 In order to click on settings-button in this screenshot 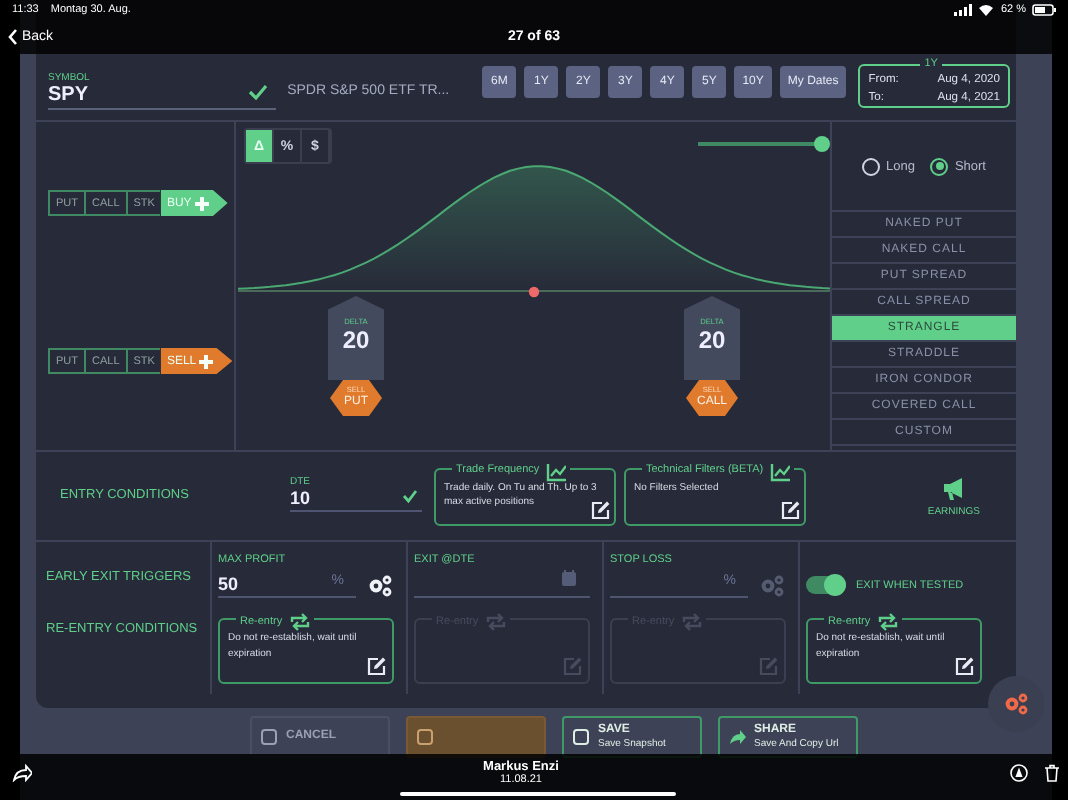, I will do `click(1016, 704)`.